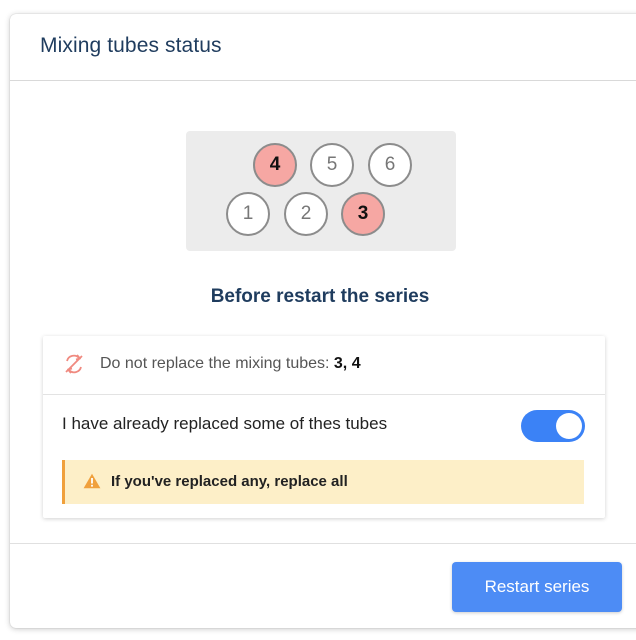 This screenshot has width=636, height=640. I want to click on tube-6: 6, so click(390, 165).